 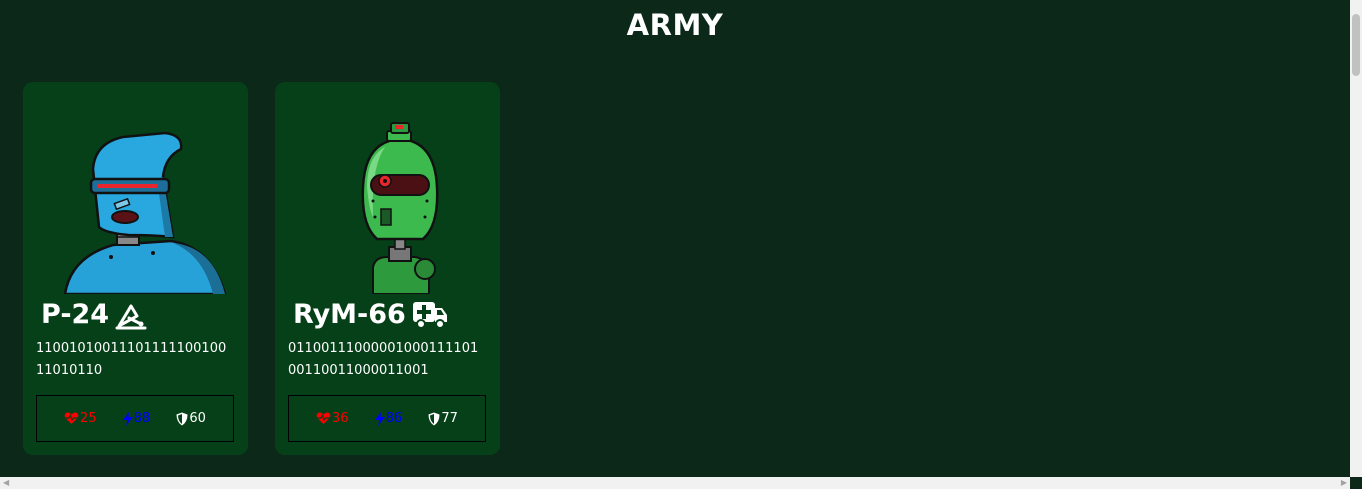 What do you see at coordinates (675, 25) in the screenshot?
I see `page-title: ARMY` at bounding box center [675, 25].